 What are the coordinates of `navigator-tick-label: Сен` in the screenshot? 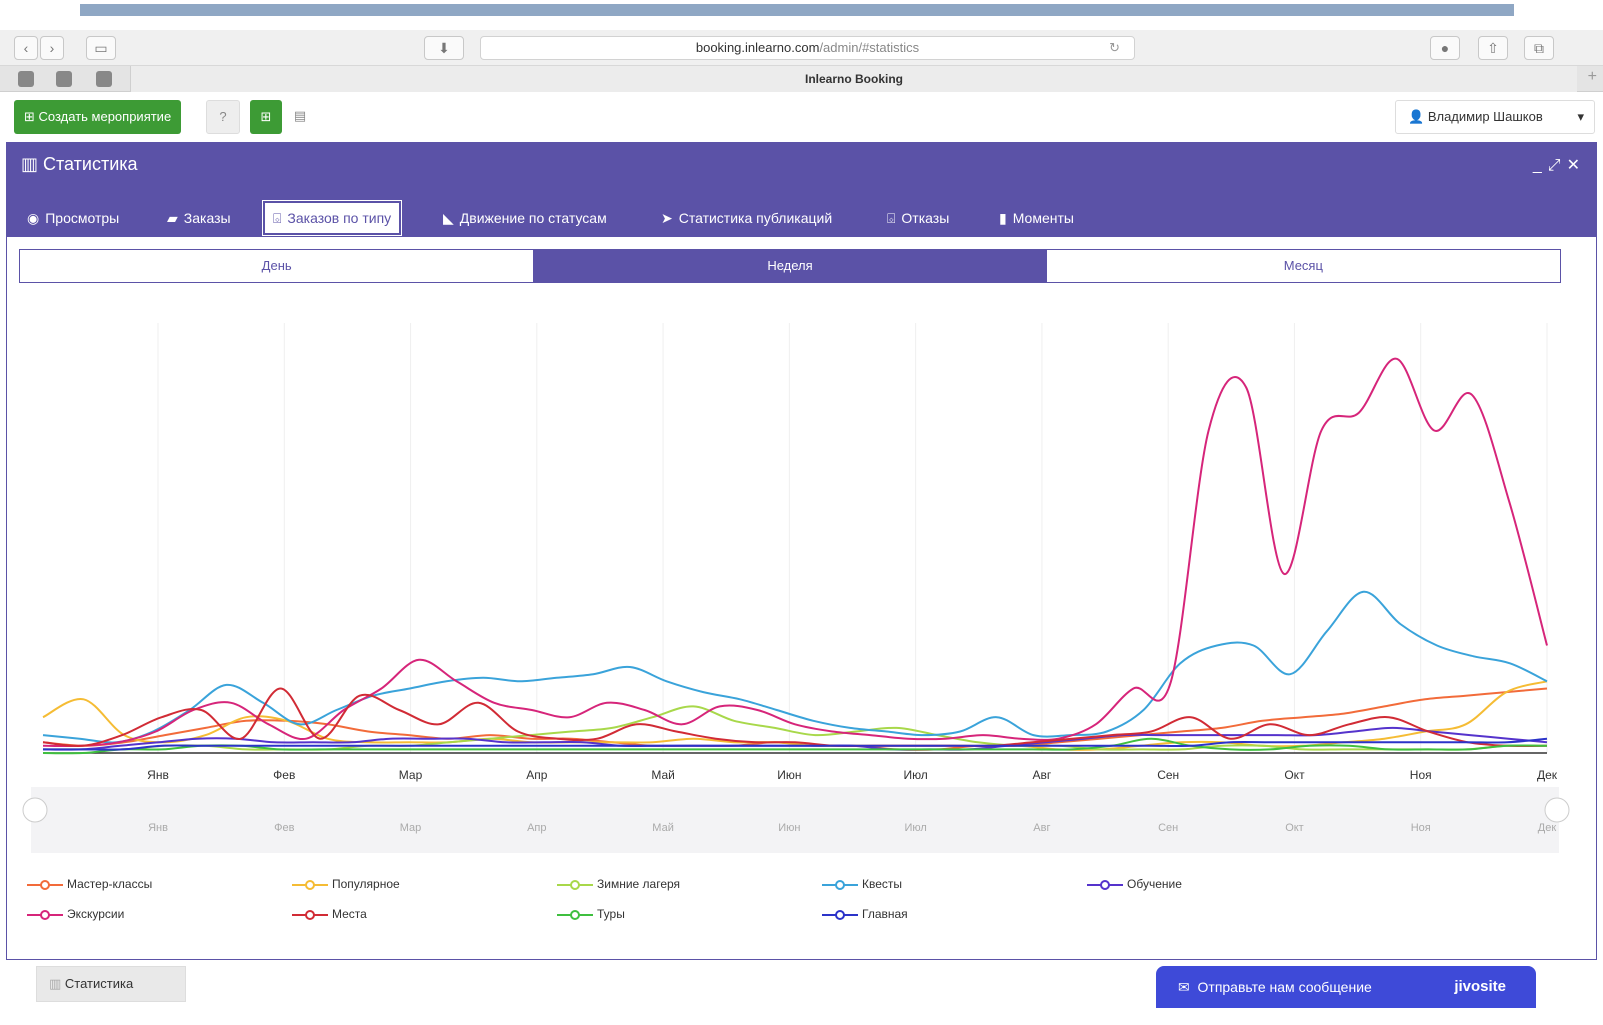 It's located at (1168, 828).